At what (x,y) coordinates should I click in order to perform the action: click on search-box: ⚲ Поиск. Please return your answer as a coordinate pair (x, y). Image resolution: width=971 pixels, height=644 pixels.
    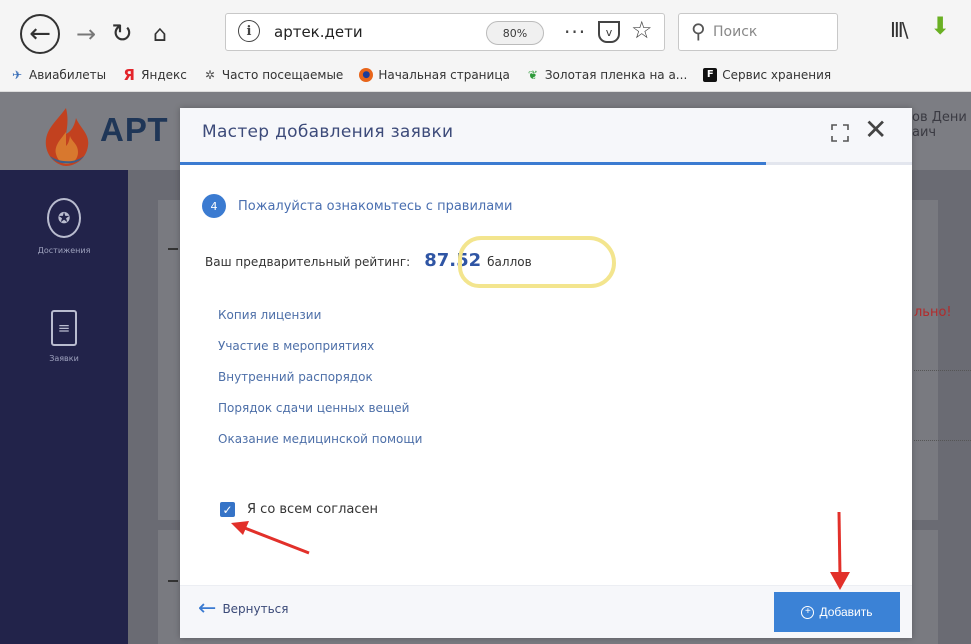
    Looking at the image, I should click on (758, 32).